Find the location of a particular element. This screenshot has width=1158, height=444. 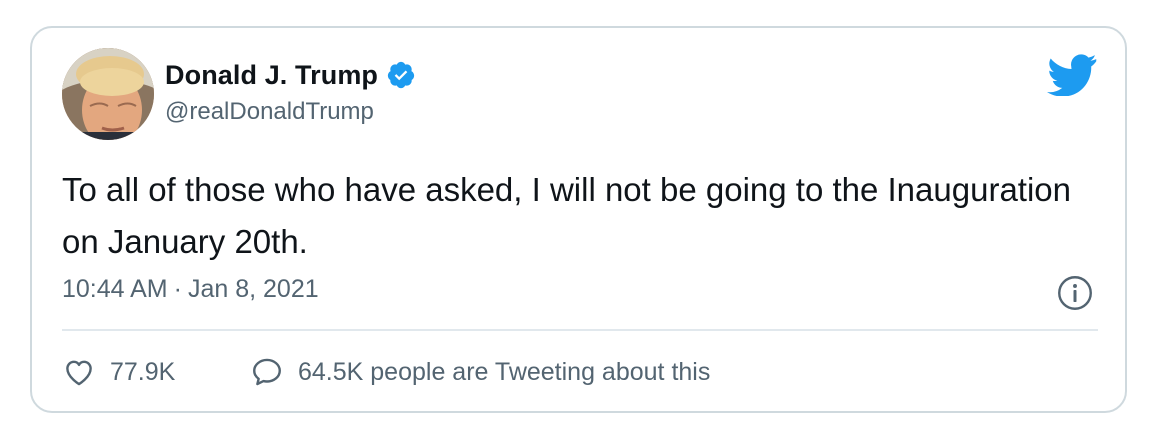

tweet-timestamp: 10:44 AM · Jan 8, 2021 is located at coordinates (190, 289).